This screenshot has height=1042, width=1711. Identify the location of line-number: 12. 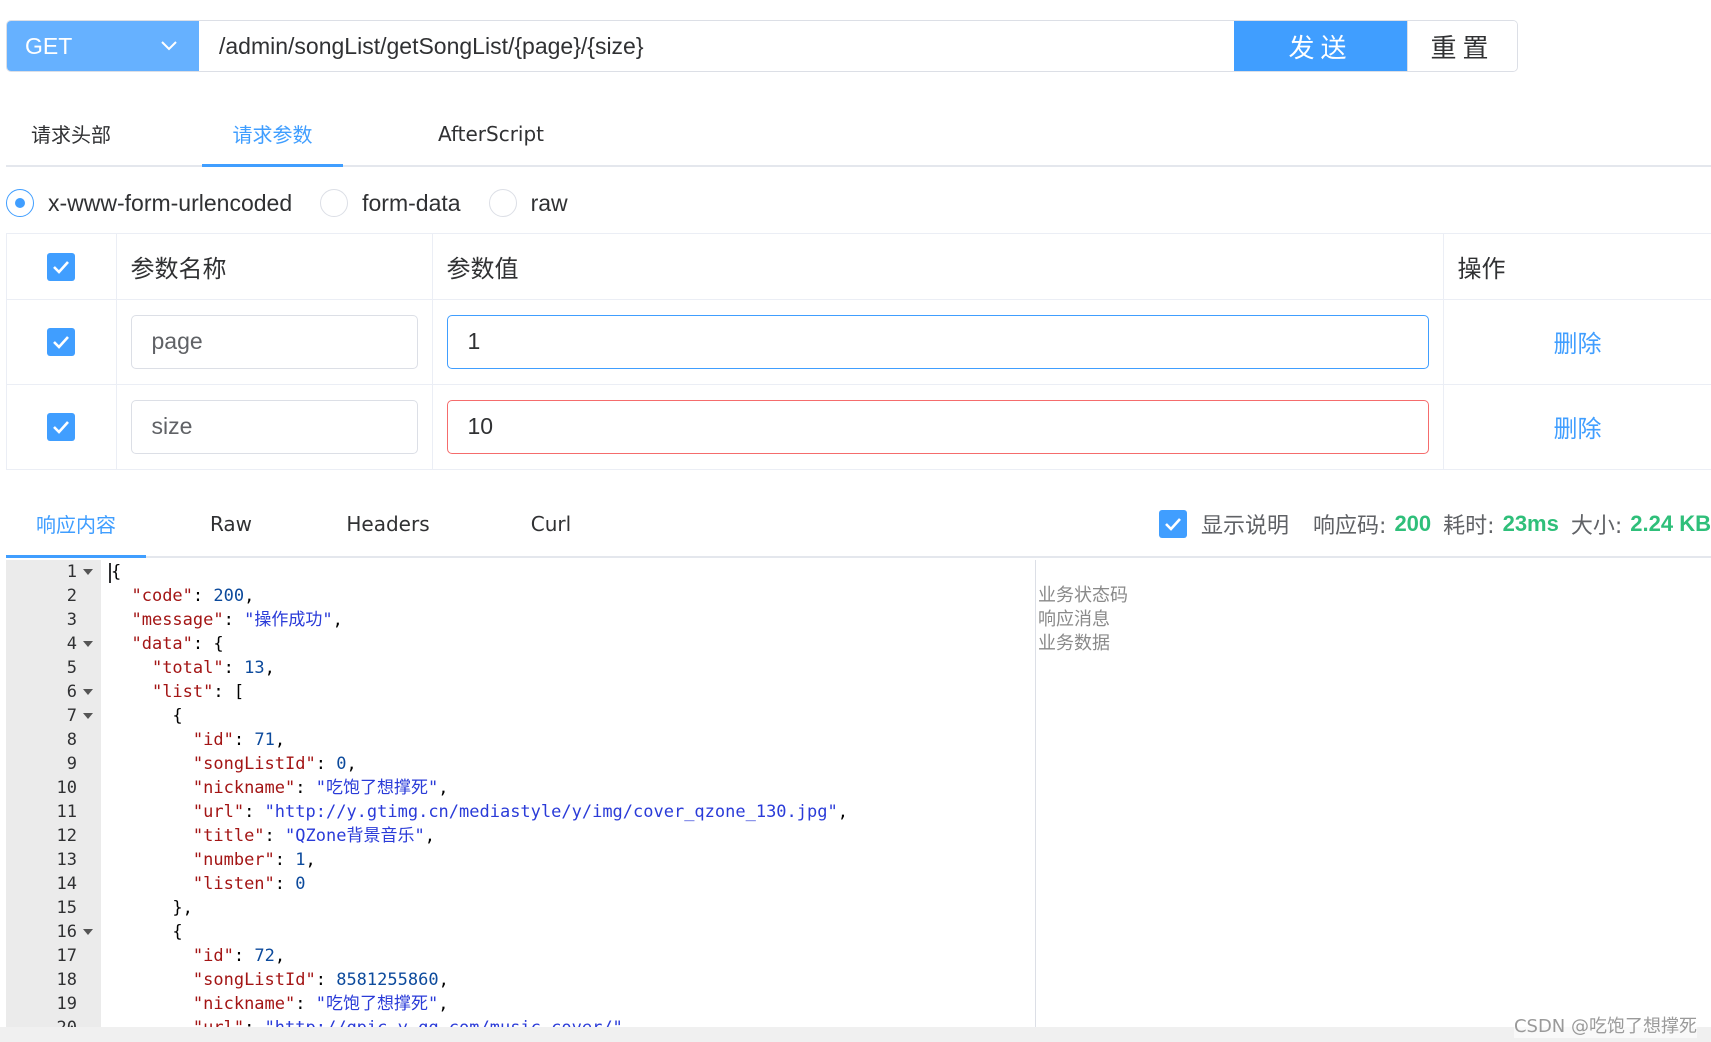
(66, 836).